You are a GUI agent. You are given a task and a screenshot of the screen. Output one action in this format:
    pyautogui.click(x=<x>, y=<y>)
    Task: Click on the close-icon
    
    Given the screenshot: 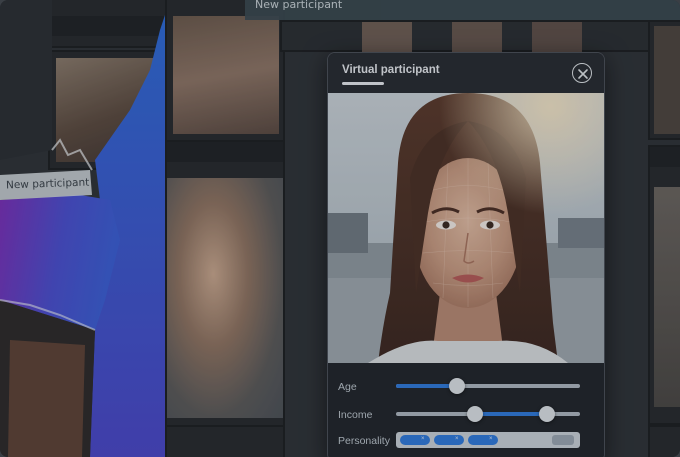 What is the action you would take?
    pyautogui.click(x=583, y=74)
    